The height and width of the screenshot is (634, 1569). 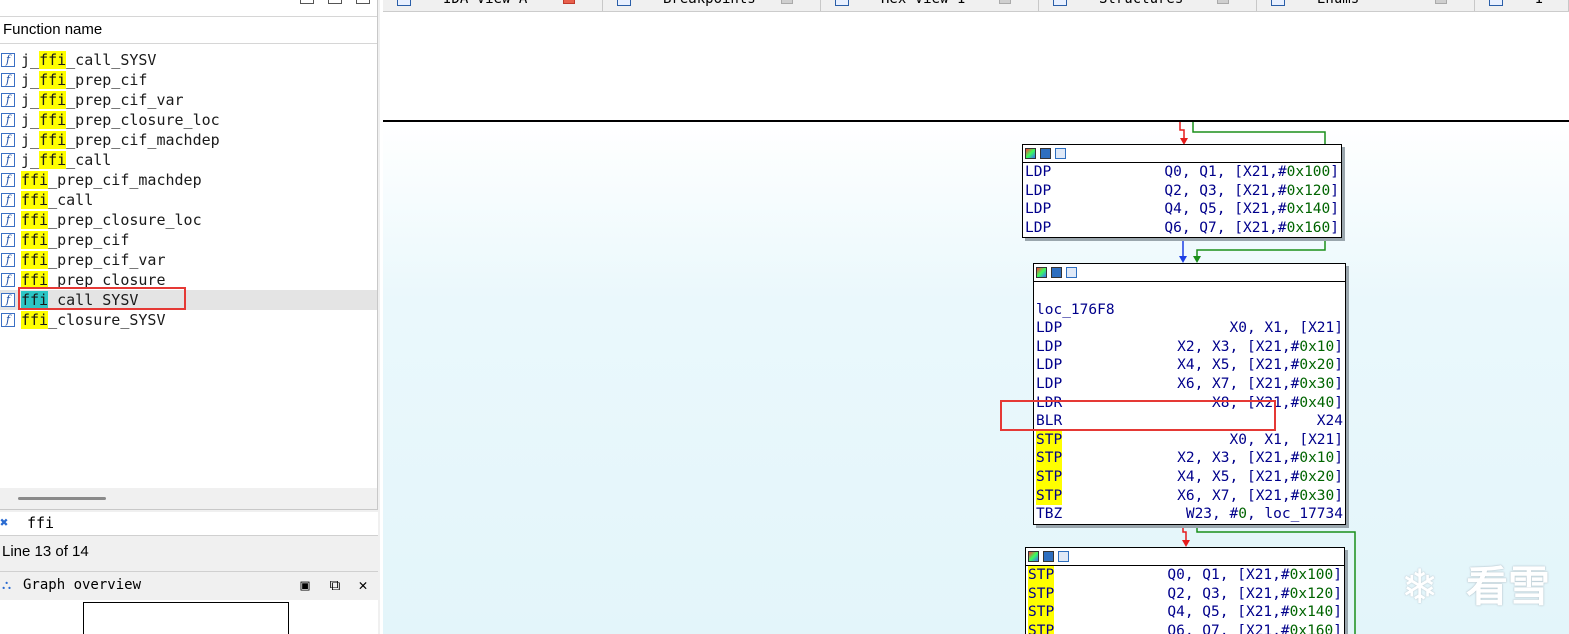 What do you see at coordinates (111, 180) in the screenshot?
I see `function-name: ffi_prep_cif_machdep` at bounding box center [111, 180].